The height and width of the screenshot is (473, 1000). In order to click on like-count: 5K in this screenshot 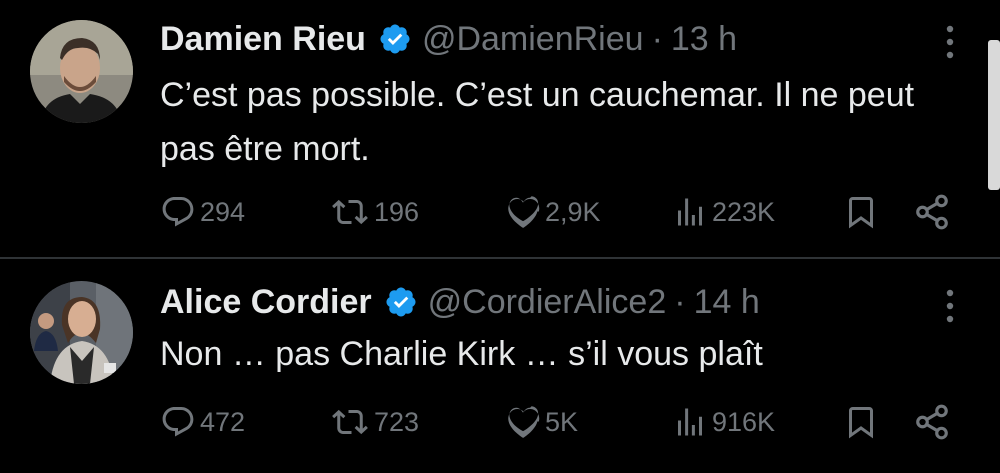, I will do `click(562, 421)`.